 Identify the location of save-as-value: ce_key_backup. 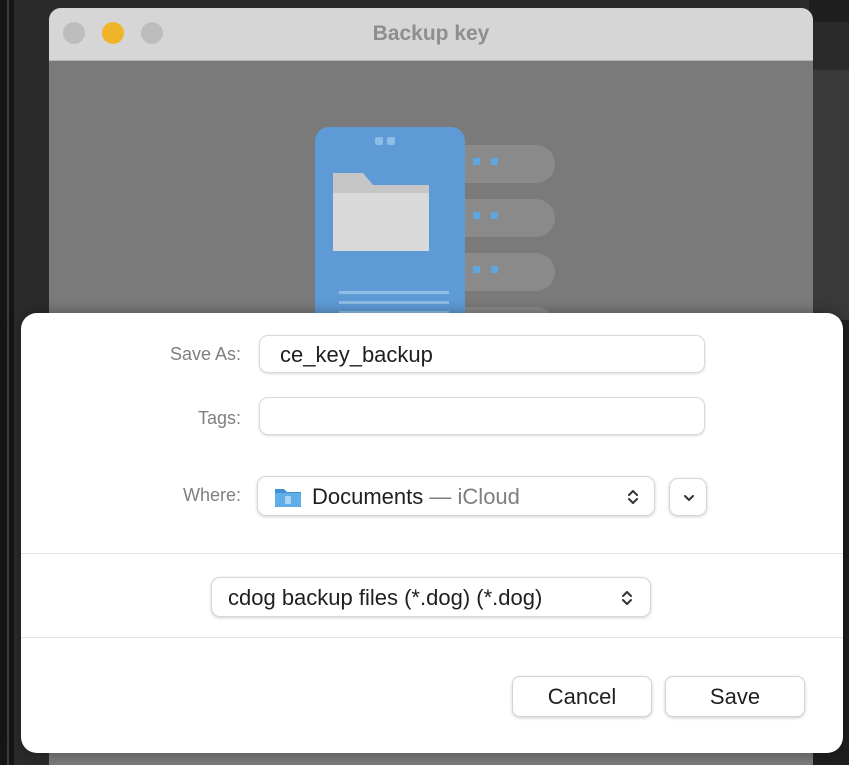
(356, 354).